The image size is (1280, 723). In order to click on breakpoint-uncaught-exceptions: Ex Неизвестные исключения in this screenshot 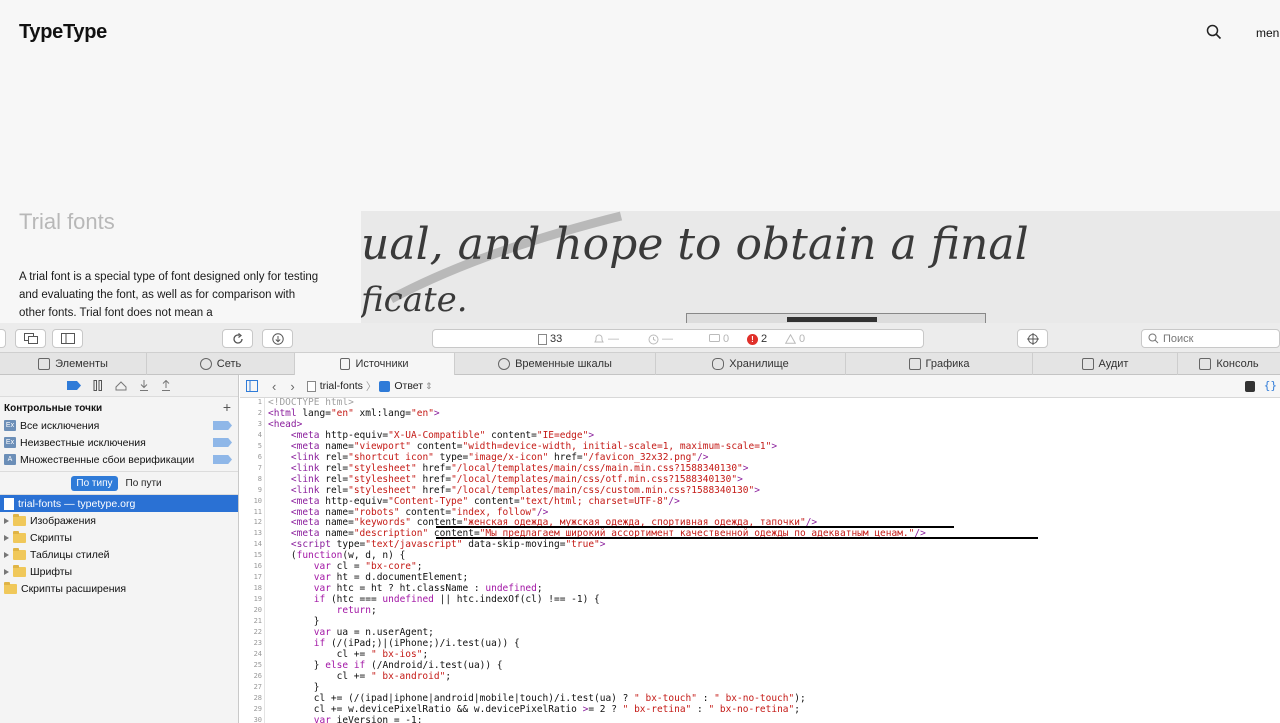, I will do `click(119, 442)`.